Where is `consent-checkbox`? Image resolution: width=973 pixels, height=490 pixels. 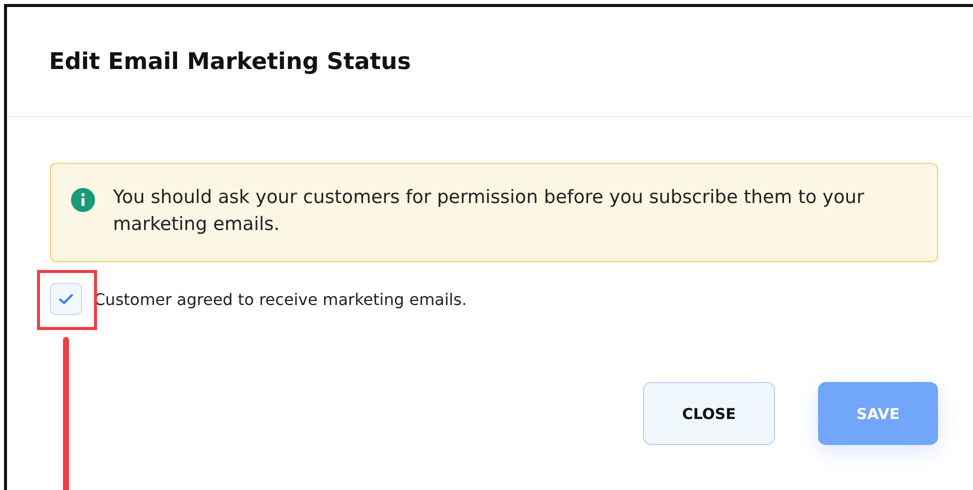 consent-checkbox is located at coordinates (66, 299).